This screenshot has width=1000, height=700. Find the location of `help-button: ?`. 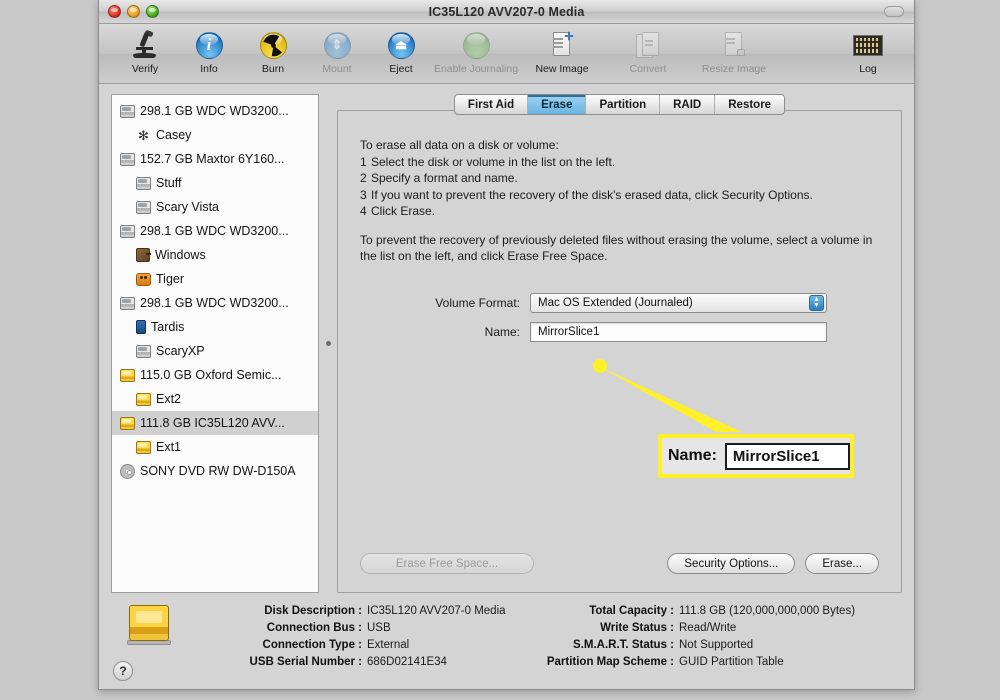

help-button: ? is located at coordinates (123, 671).